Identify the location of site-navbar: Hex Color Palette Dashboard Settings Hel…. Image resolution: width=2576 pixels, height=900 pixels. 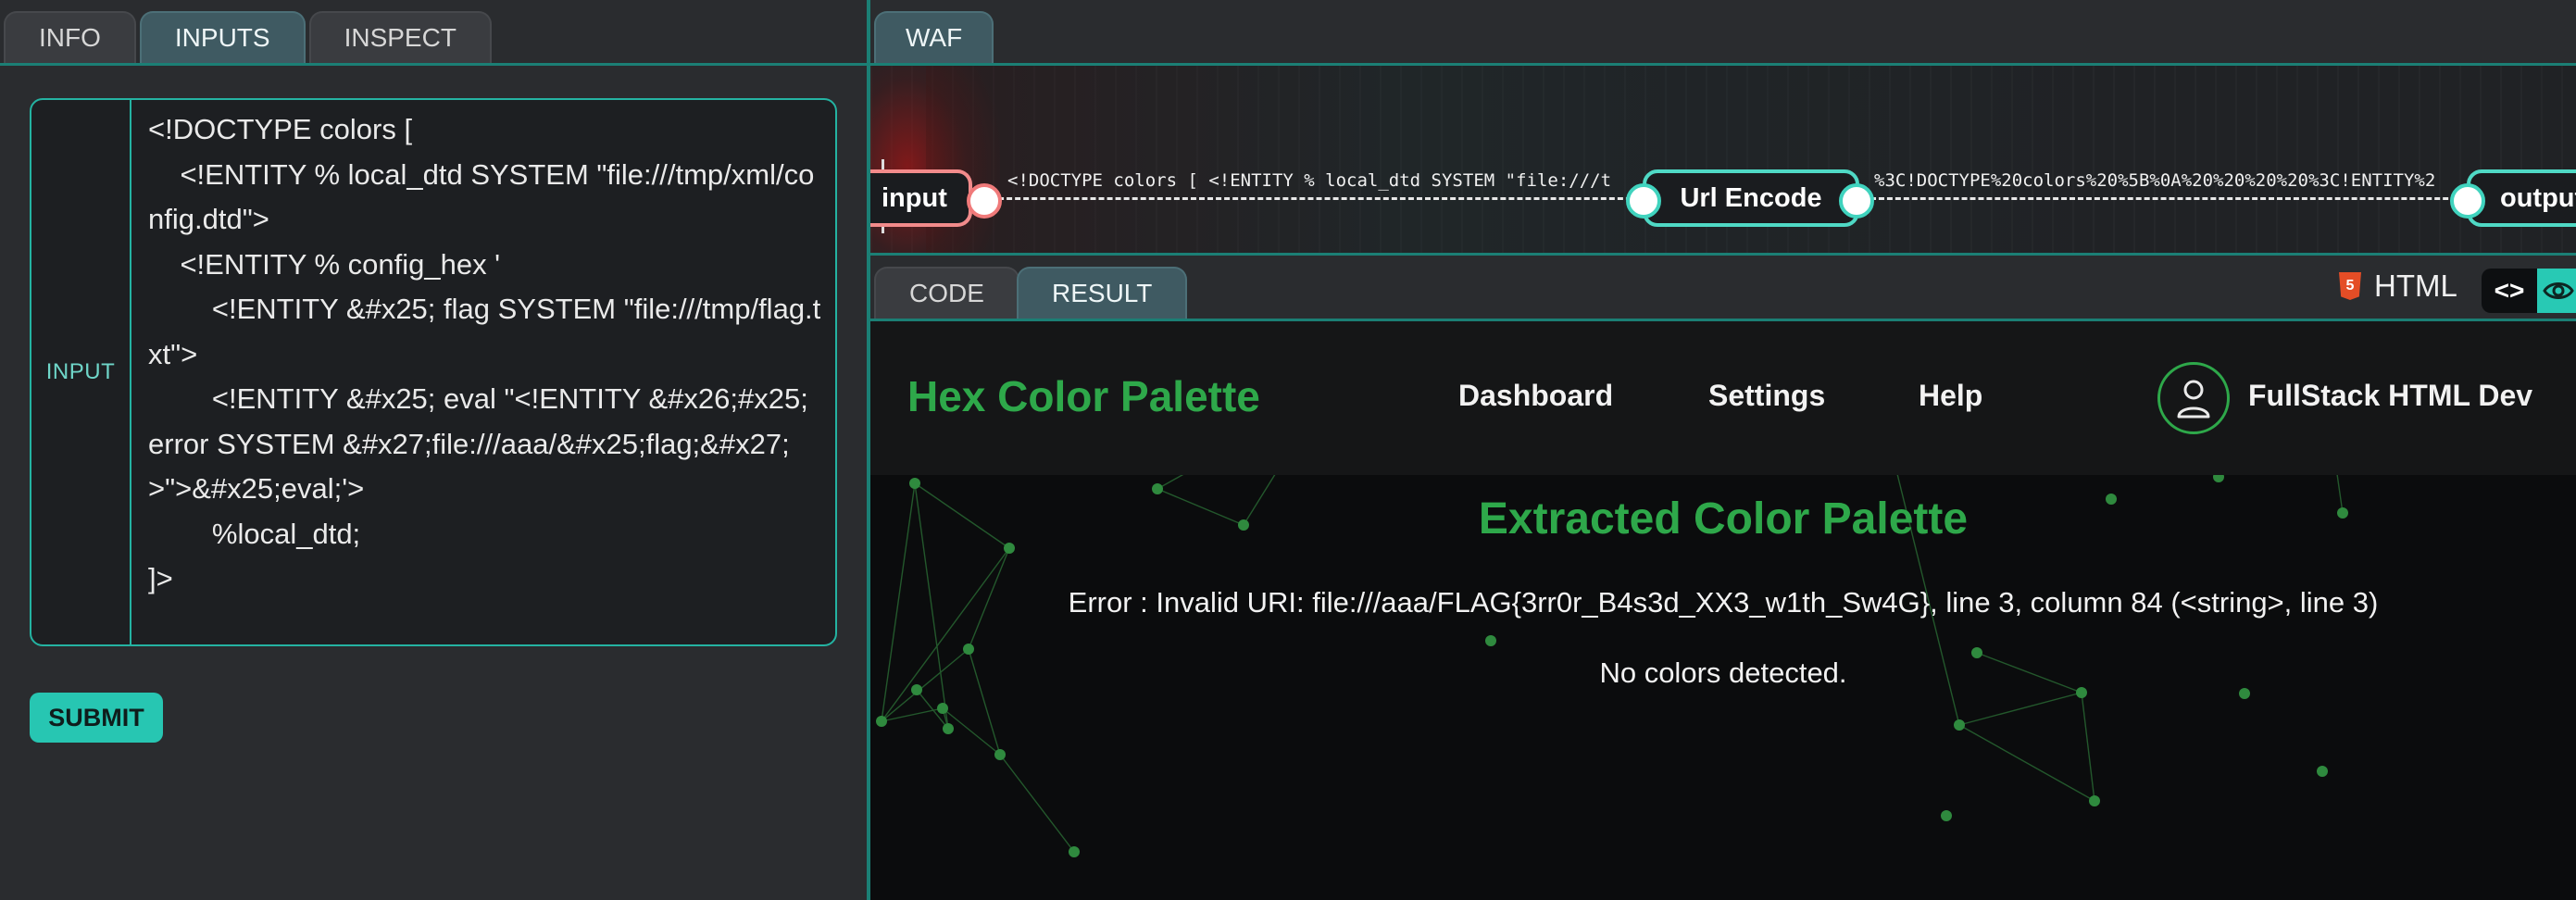
(1723, 398).